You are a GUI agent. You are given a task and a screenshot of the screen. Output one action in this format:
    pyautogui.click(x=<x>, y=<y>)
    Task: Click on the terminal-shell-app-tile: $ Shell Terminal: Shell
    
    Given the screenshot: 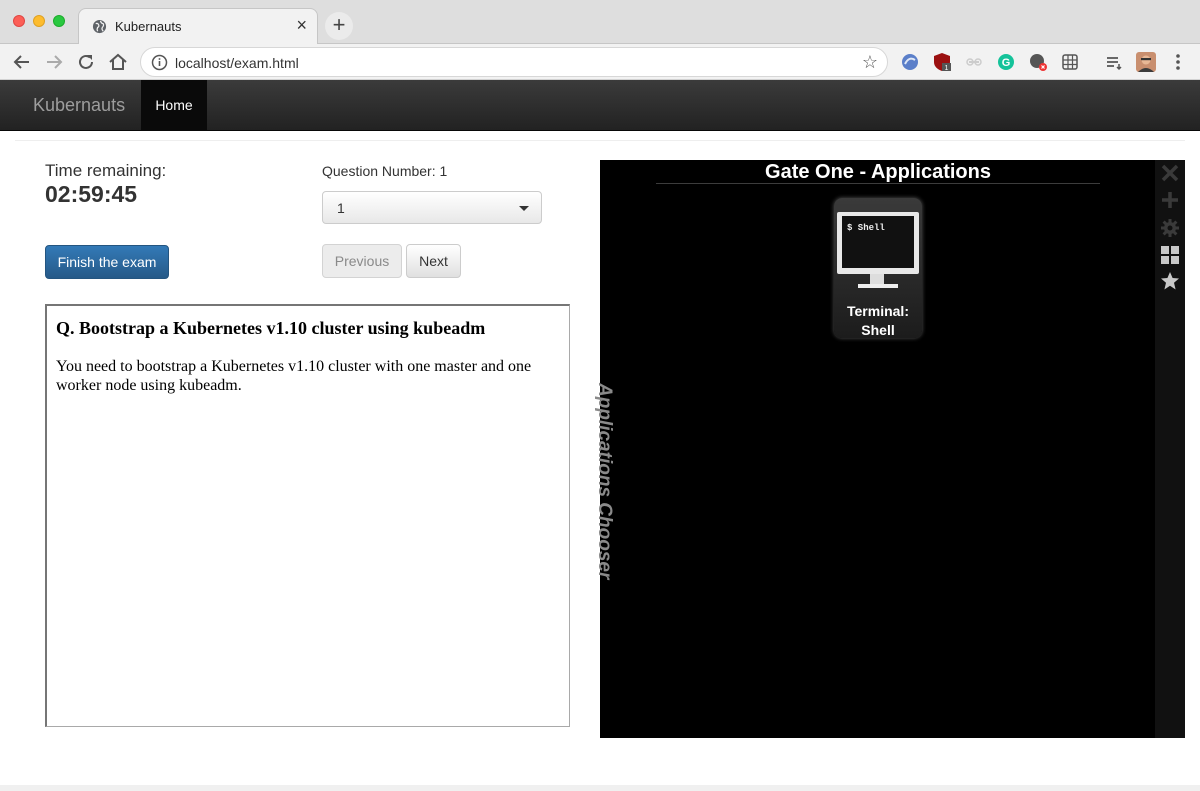 What is the action you would take?
    pyautogui.click(x=878, y=268)
    